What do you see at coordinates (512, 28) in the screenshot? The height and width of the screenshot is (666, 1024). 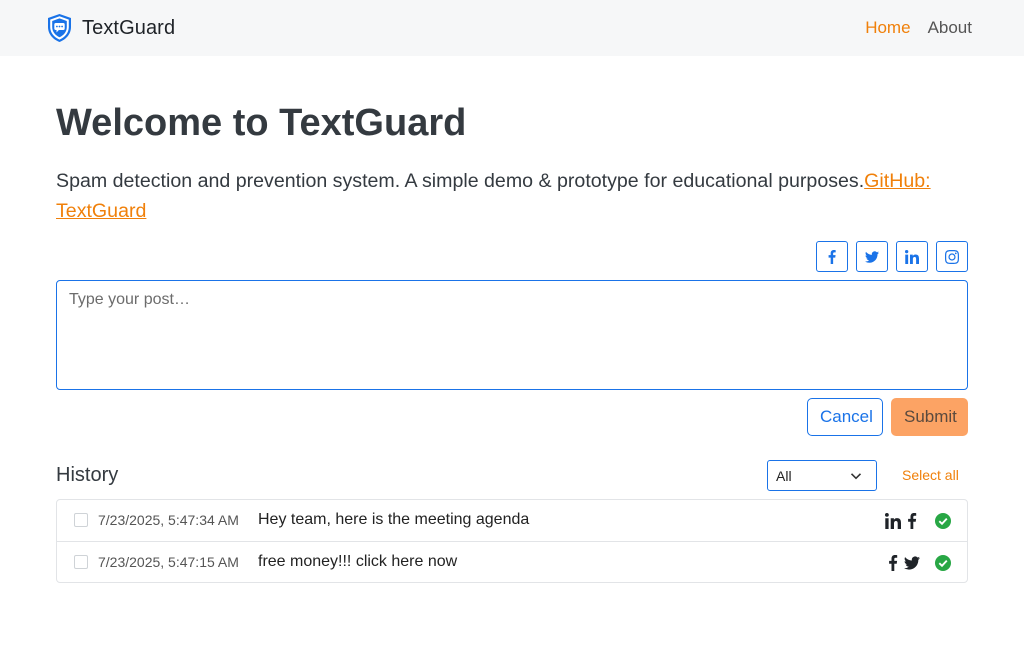 I see `navbar: TextGuard Home About` at bounding box center [512, 28].